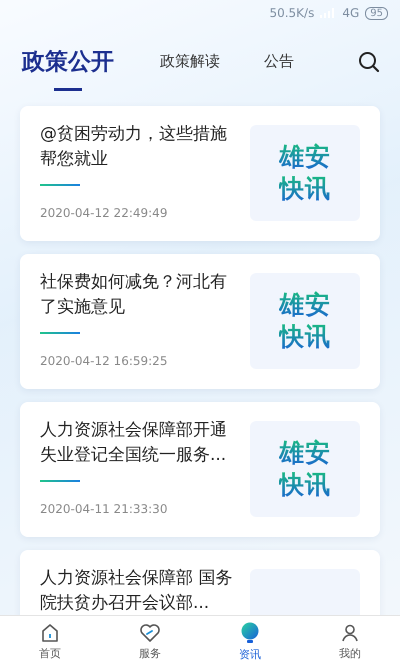  I want to click on nav-item: 首页, so click(50, 641).